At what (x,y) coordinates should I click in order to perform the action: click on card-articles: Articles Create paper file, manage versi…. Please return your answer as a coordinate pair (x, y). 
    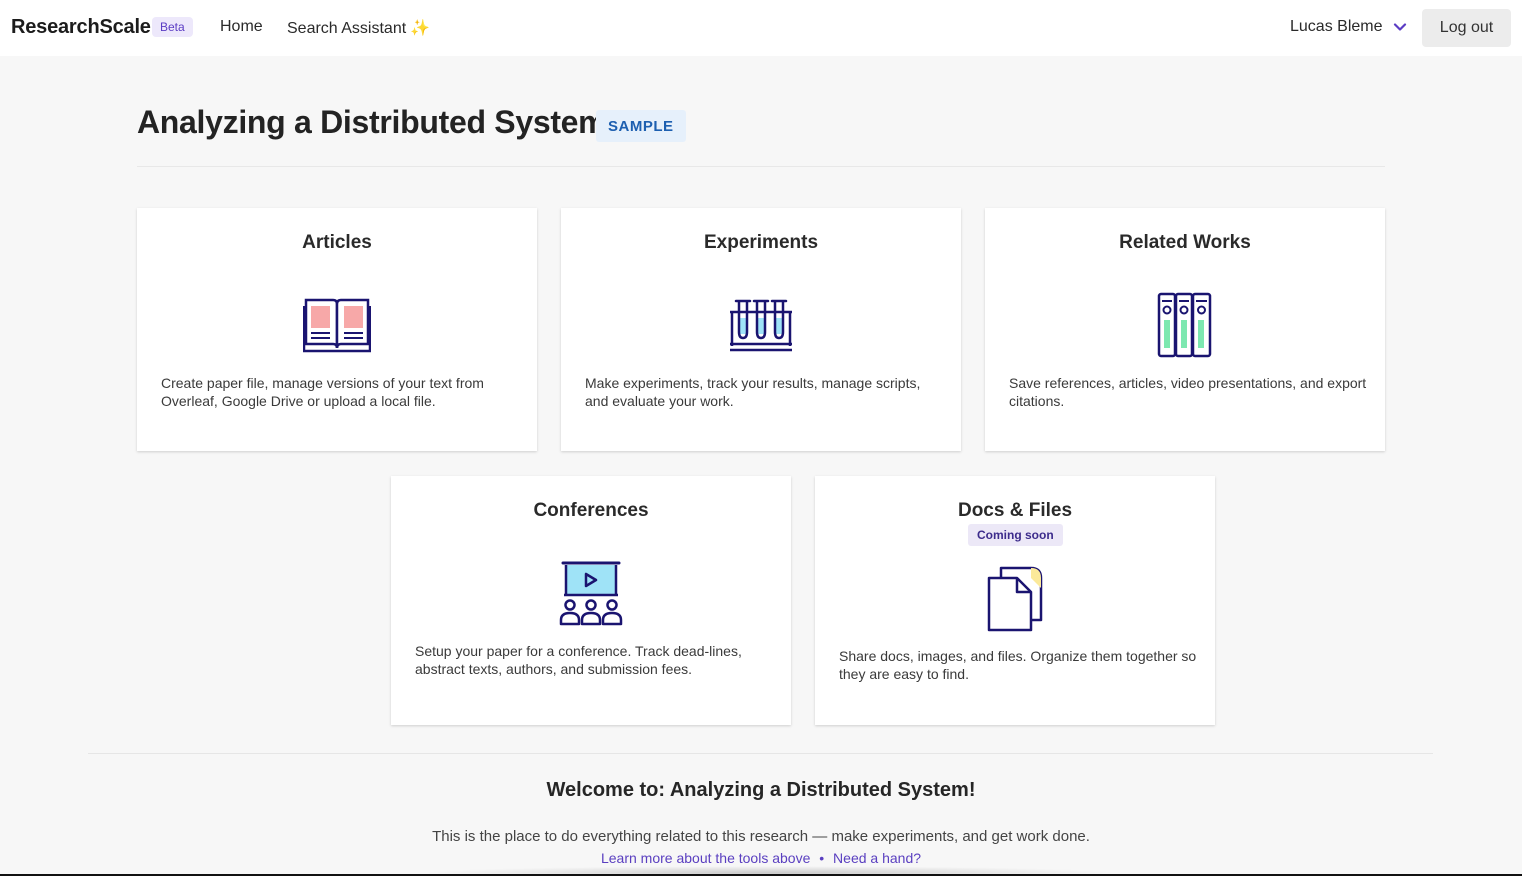
    Looking at the image, I should click on (337, 329).